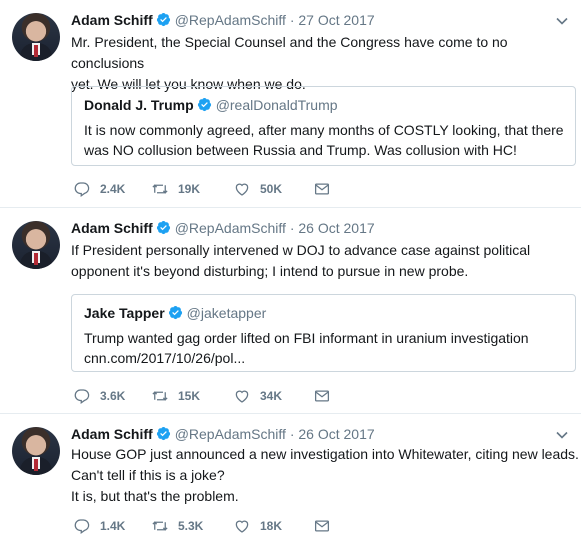 The height and width of the screenshot is (543, 581). What do you see at coordinates (189, 396) in the screenshot?
I see `retweet-count: 15K` at bounding box center [189, 396].